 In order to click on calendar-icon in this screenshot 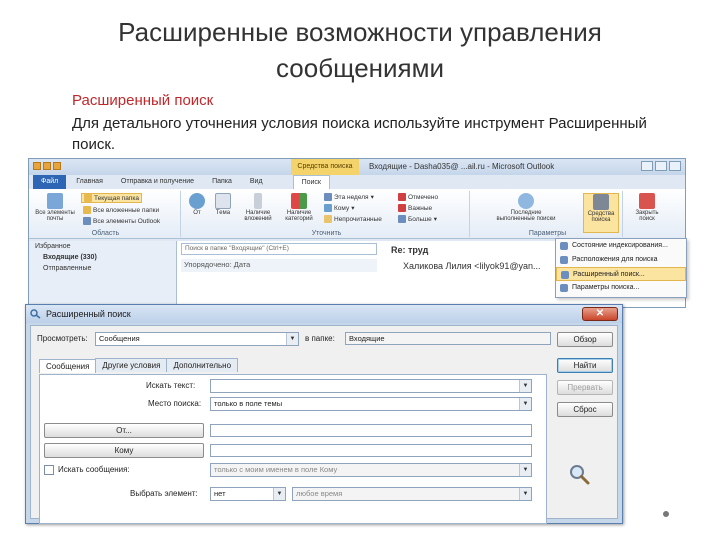, I will do `click(328, 197)`.